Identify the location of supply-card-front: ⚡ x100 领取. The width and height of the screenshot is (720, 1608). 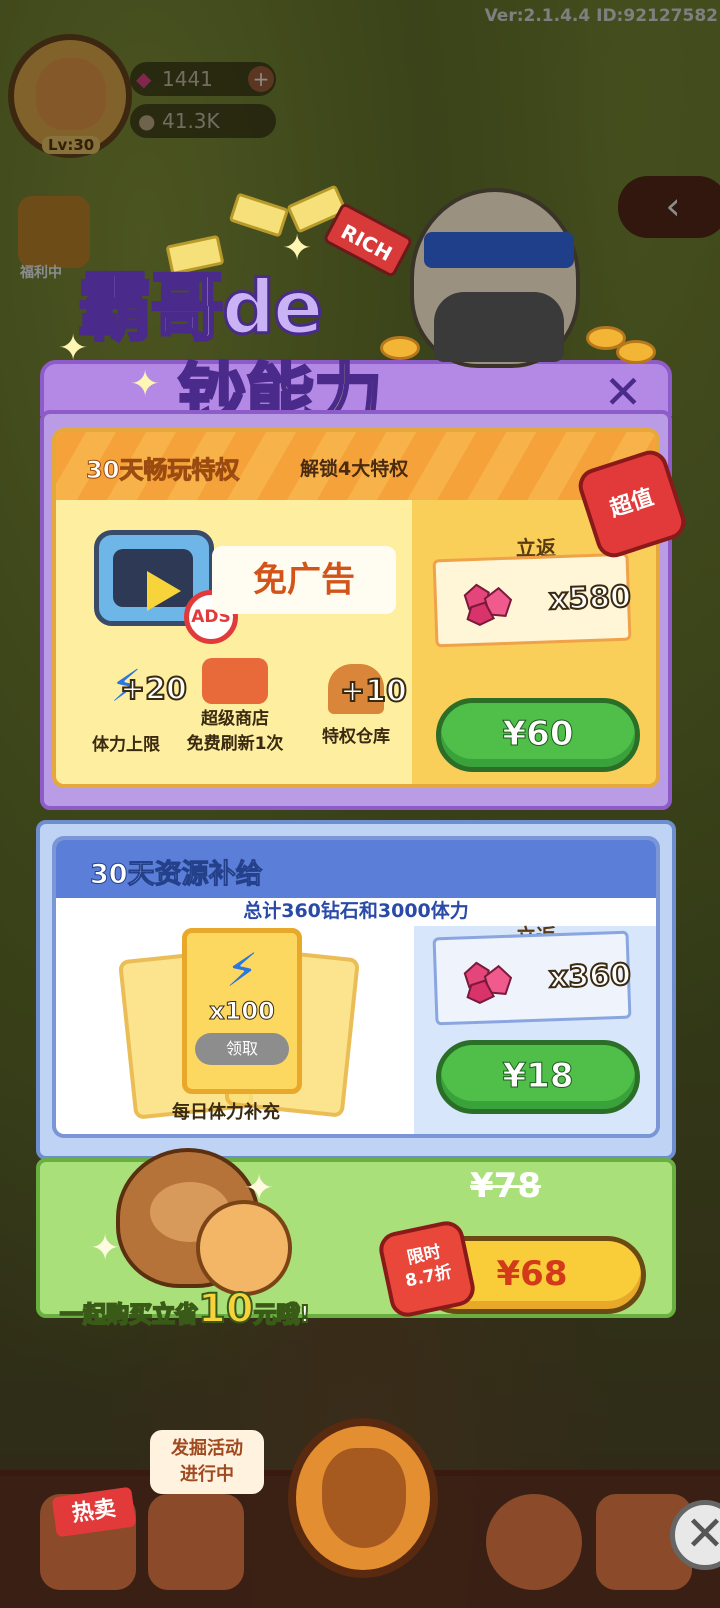
(242, 1011).